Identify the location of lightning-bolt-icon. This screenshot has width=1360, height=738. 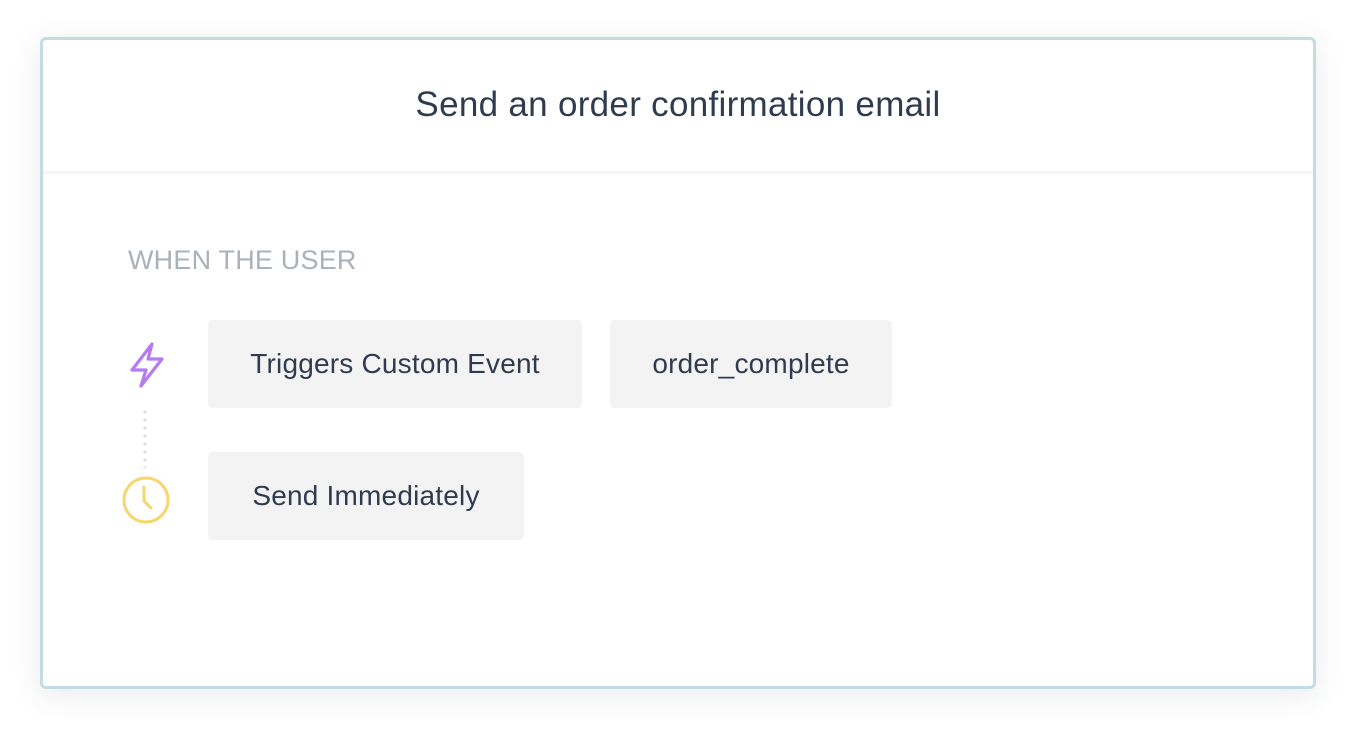
(147, 365).